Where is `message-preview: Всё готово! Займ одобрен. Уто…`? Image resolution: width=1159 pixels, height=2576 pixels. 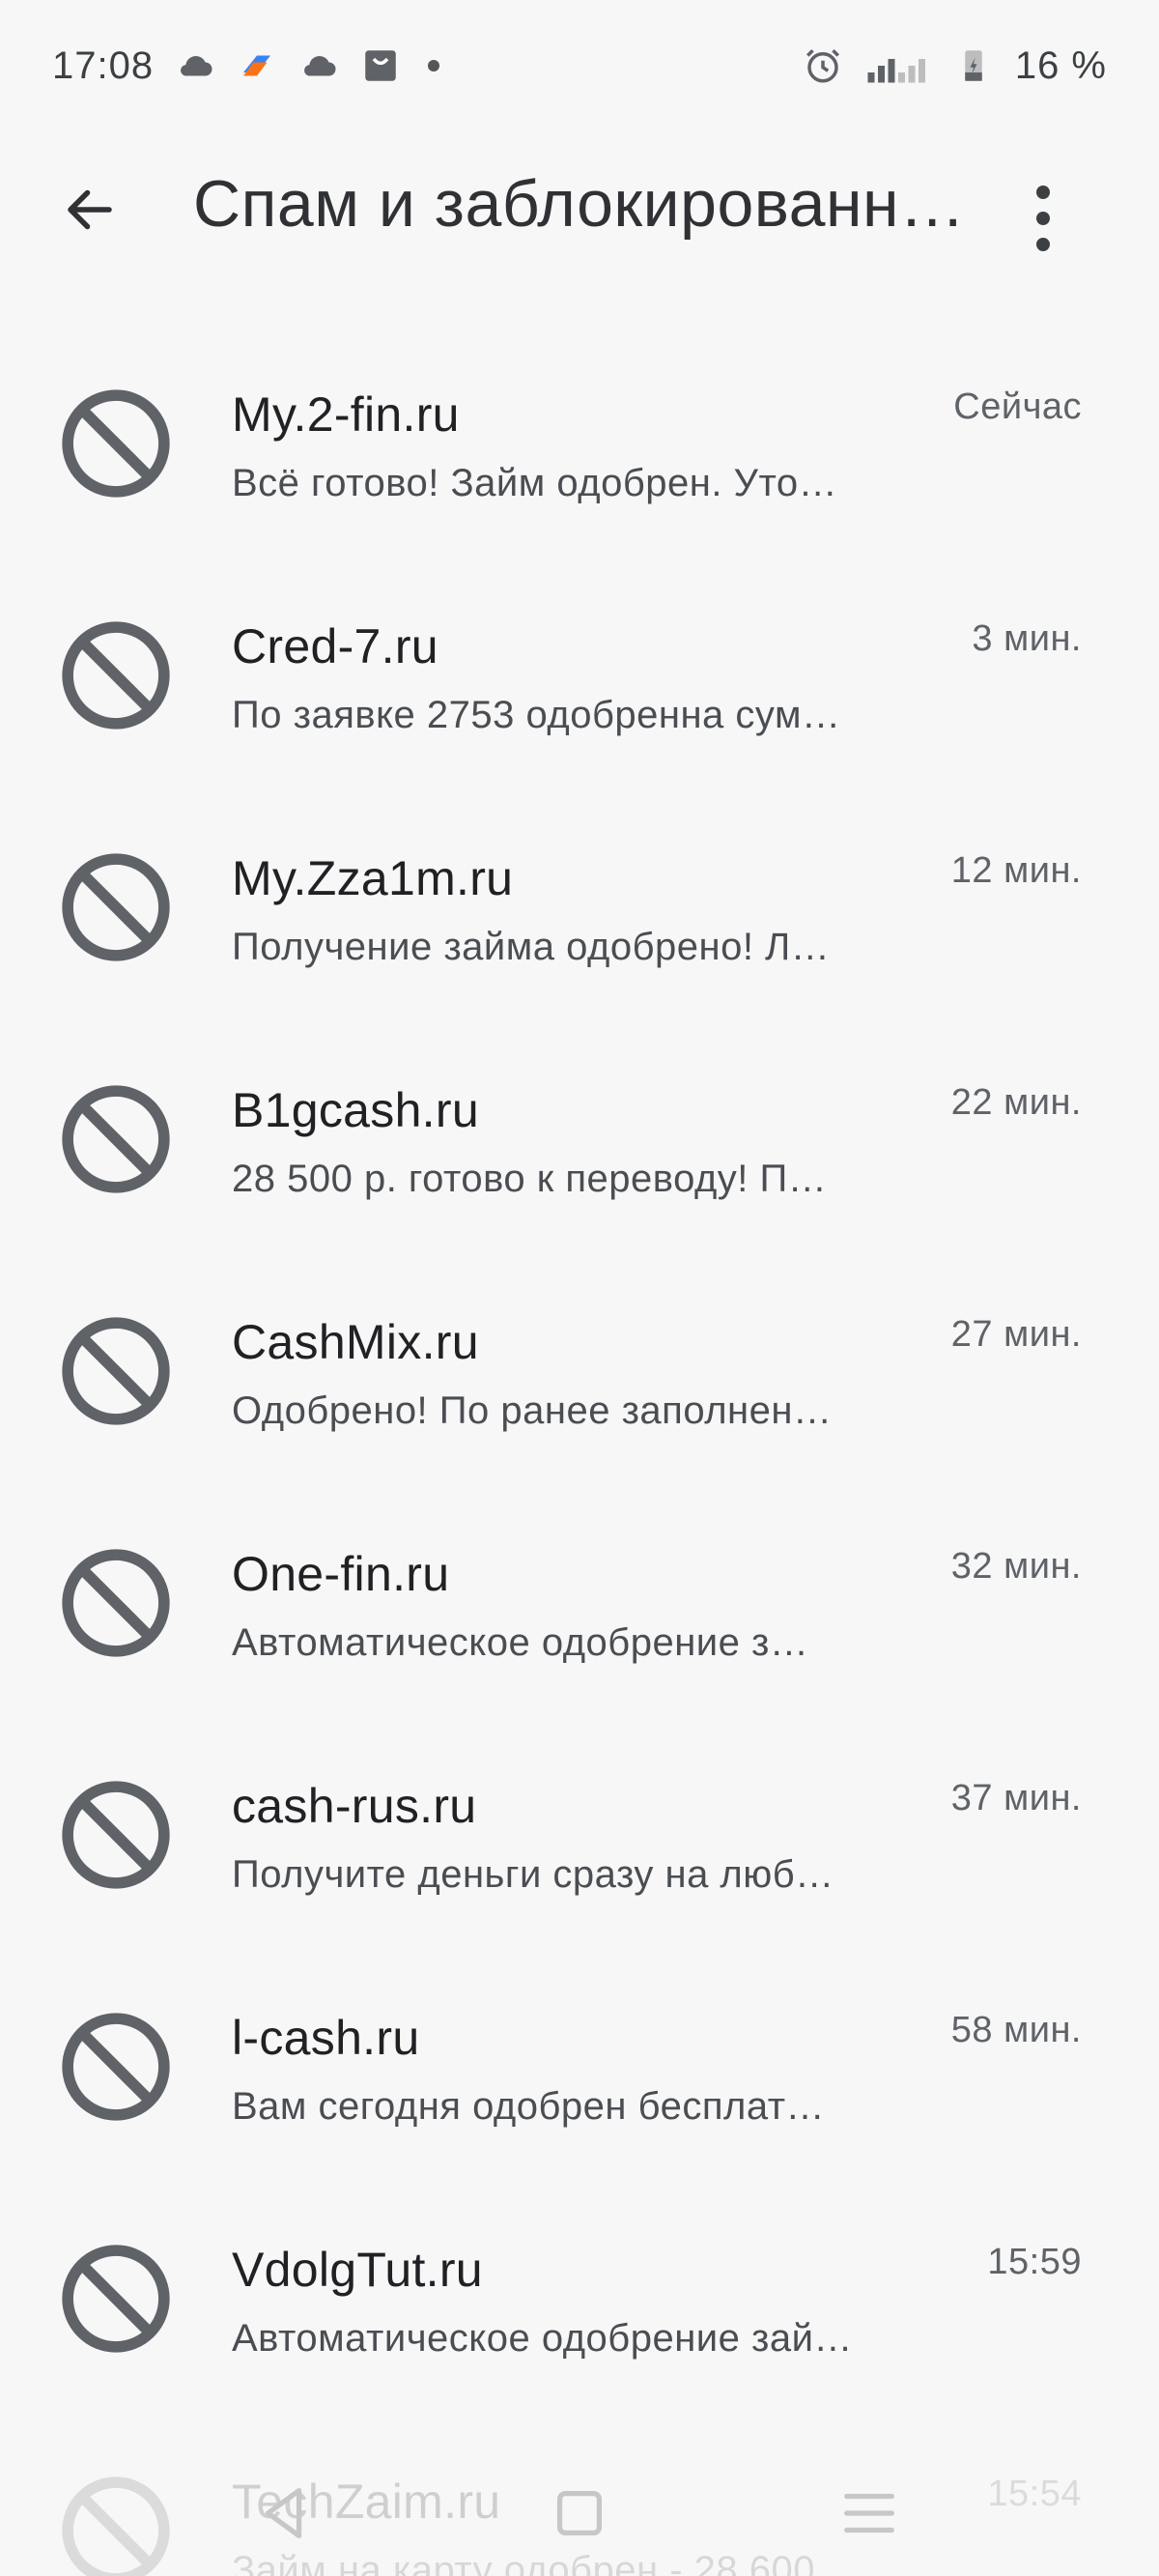 message-preview: Всё готово! Займ одобрен. Уто… is located at coordinates (535, 483).